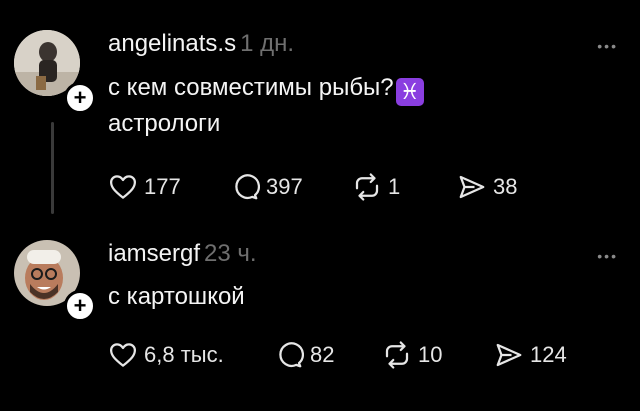 The width and height of the screenshot is (640, 411). Describe the element at coordinates (284, 186) in the screenshot. I see `comment-count: 397` at that location.